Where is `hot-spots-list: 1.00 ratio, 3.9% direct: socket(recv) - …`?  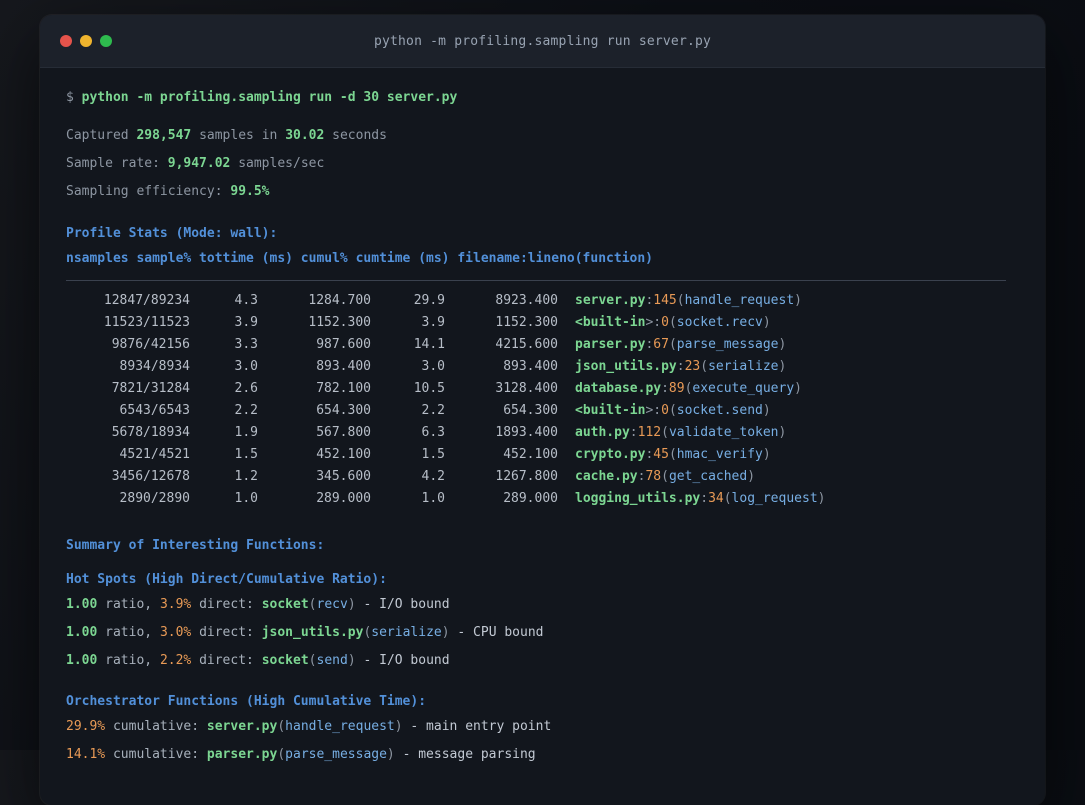 hot-spots-list: 1.00 ratio, 3.9% direct: socket(recv) - … is located at coordinates (542, 632).